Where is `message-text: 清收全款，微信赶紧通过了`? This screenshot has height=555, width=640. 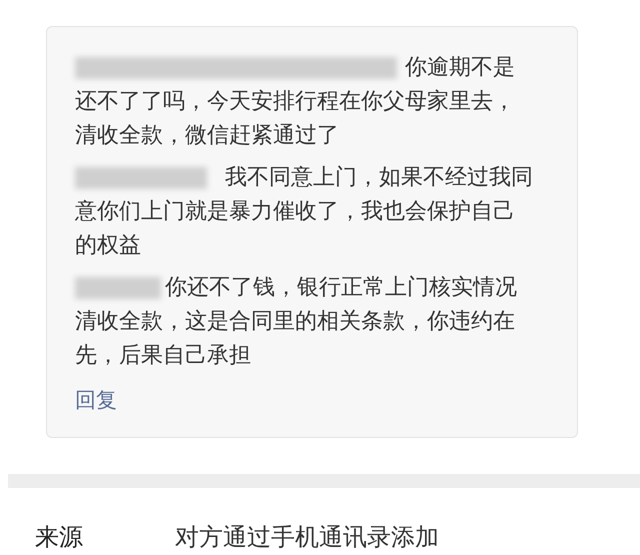 message-text: 清收全款，微信赶紧通过了 is located at coordinates (207, 136).